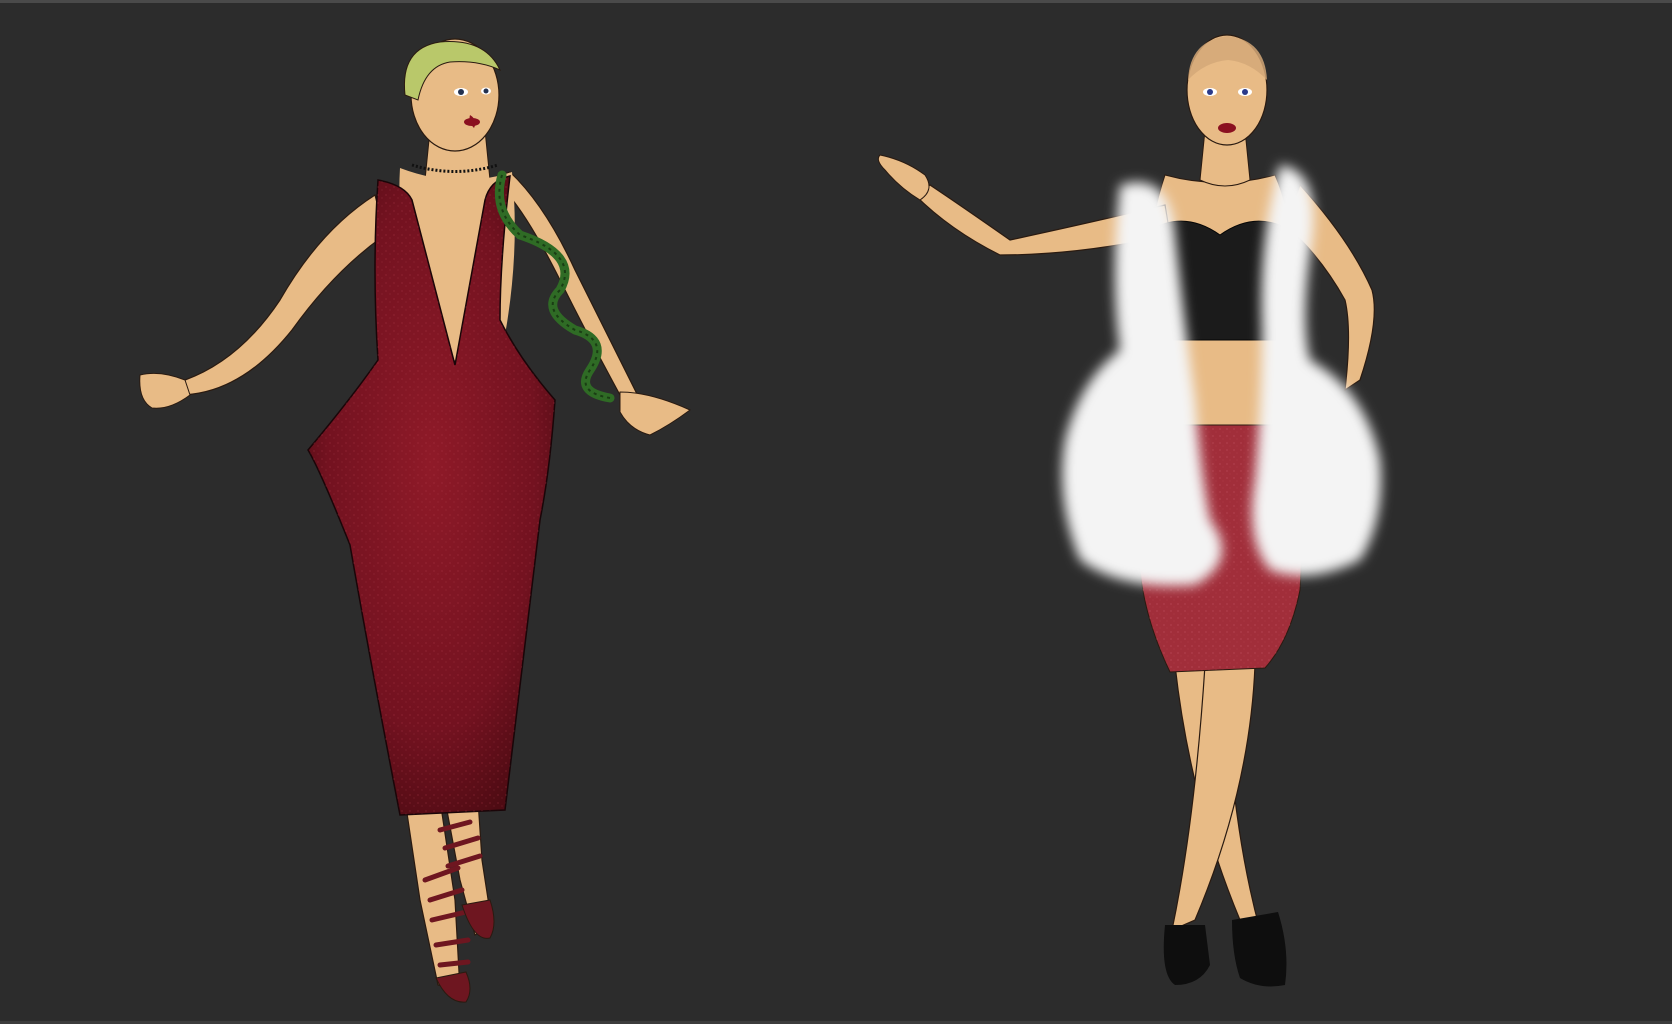 This screenshot has height=1024, width=1672. Describe the element at coordinates (1216, 798) in the screenshot. I see `right-figure-legs` at that location.